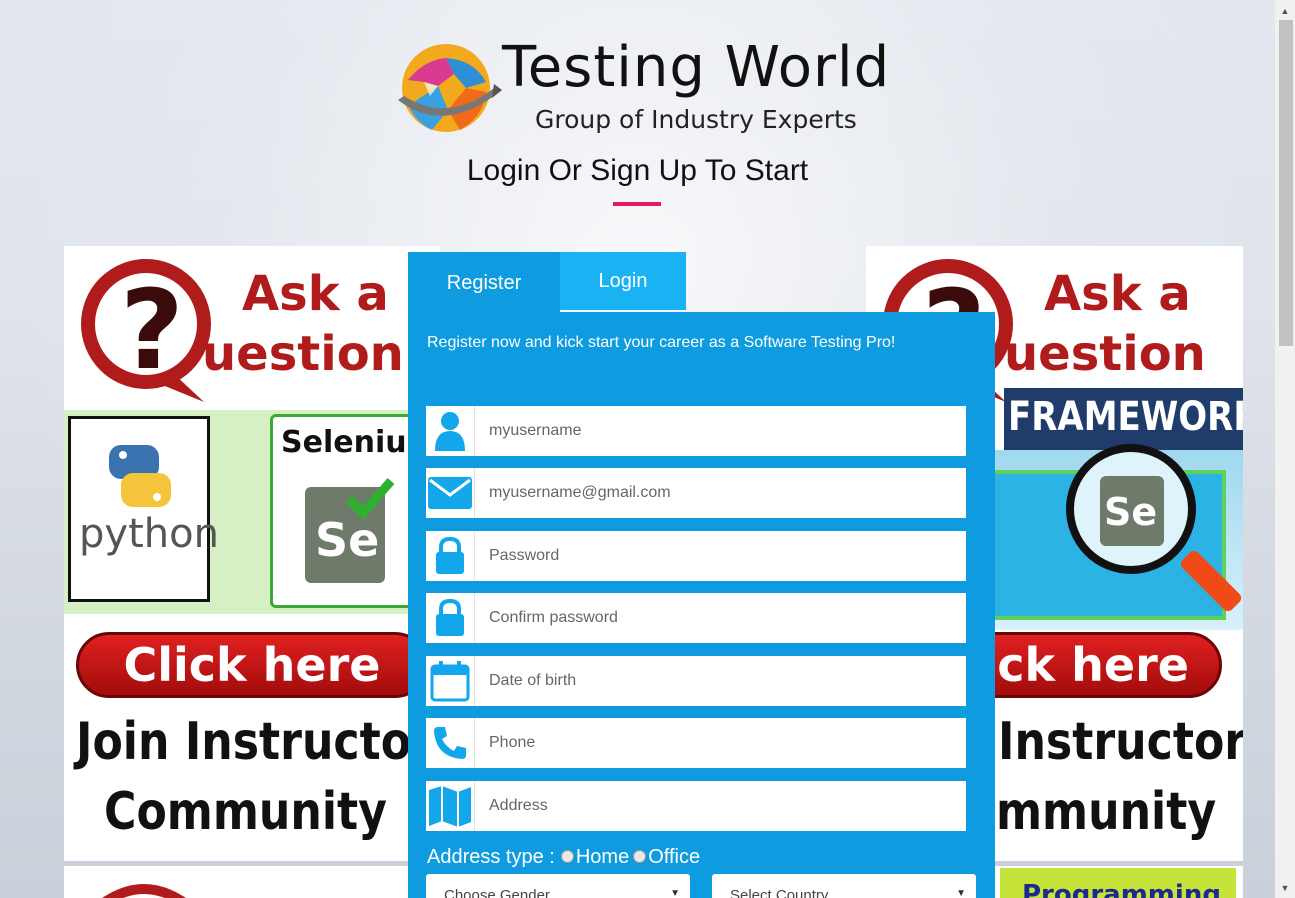 This screenshot has width=1295, height=898. I want to click on confirm-password-input, so click(720, 618).